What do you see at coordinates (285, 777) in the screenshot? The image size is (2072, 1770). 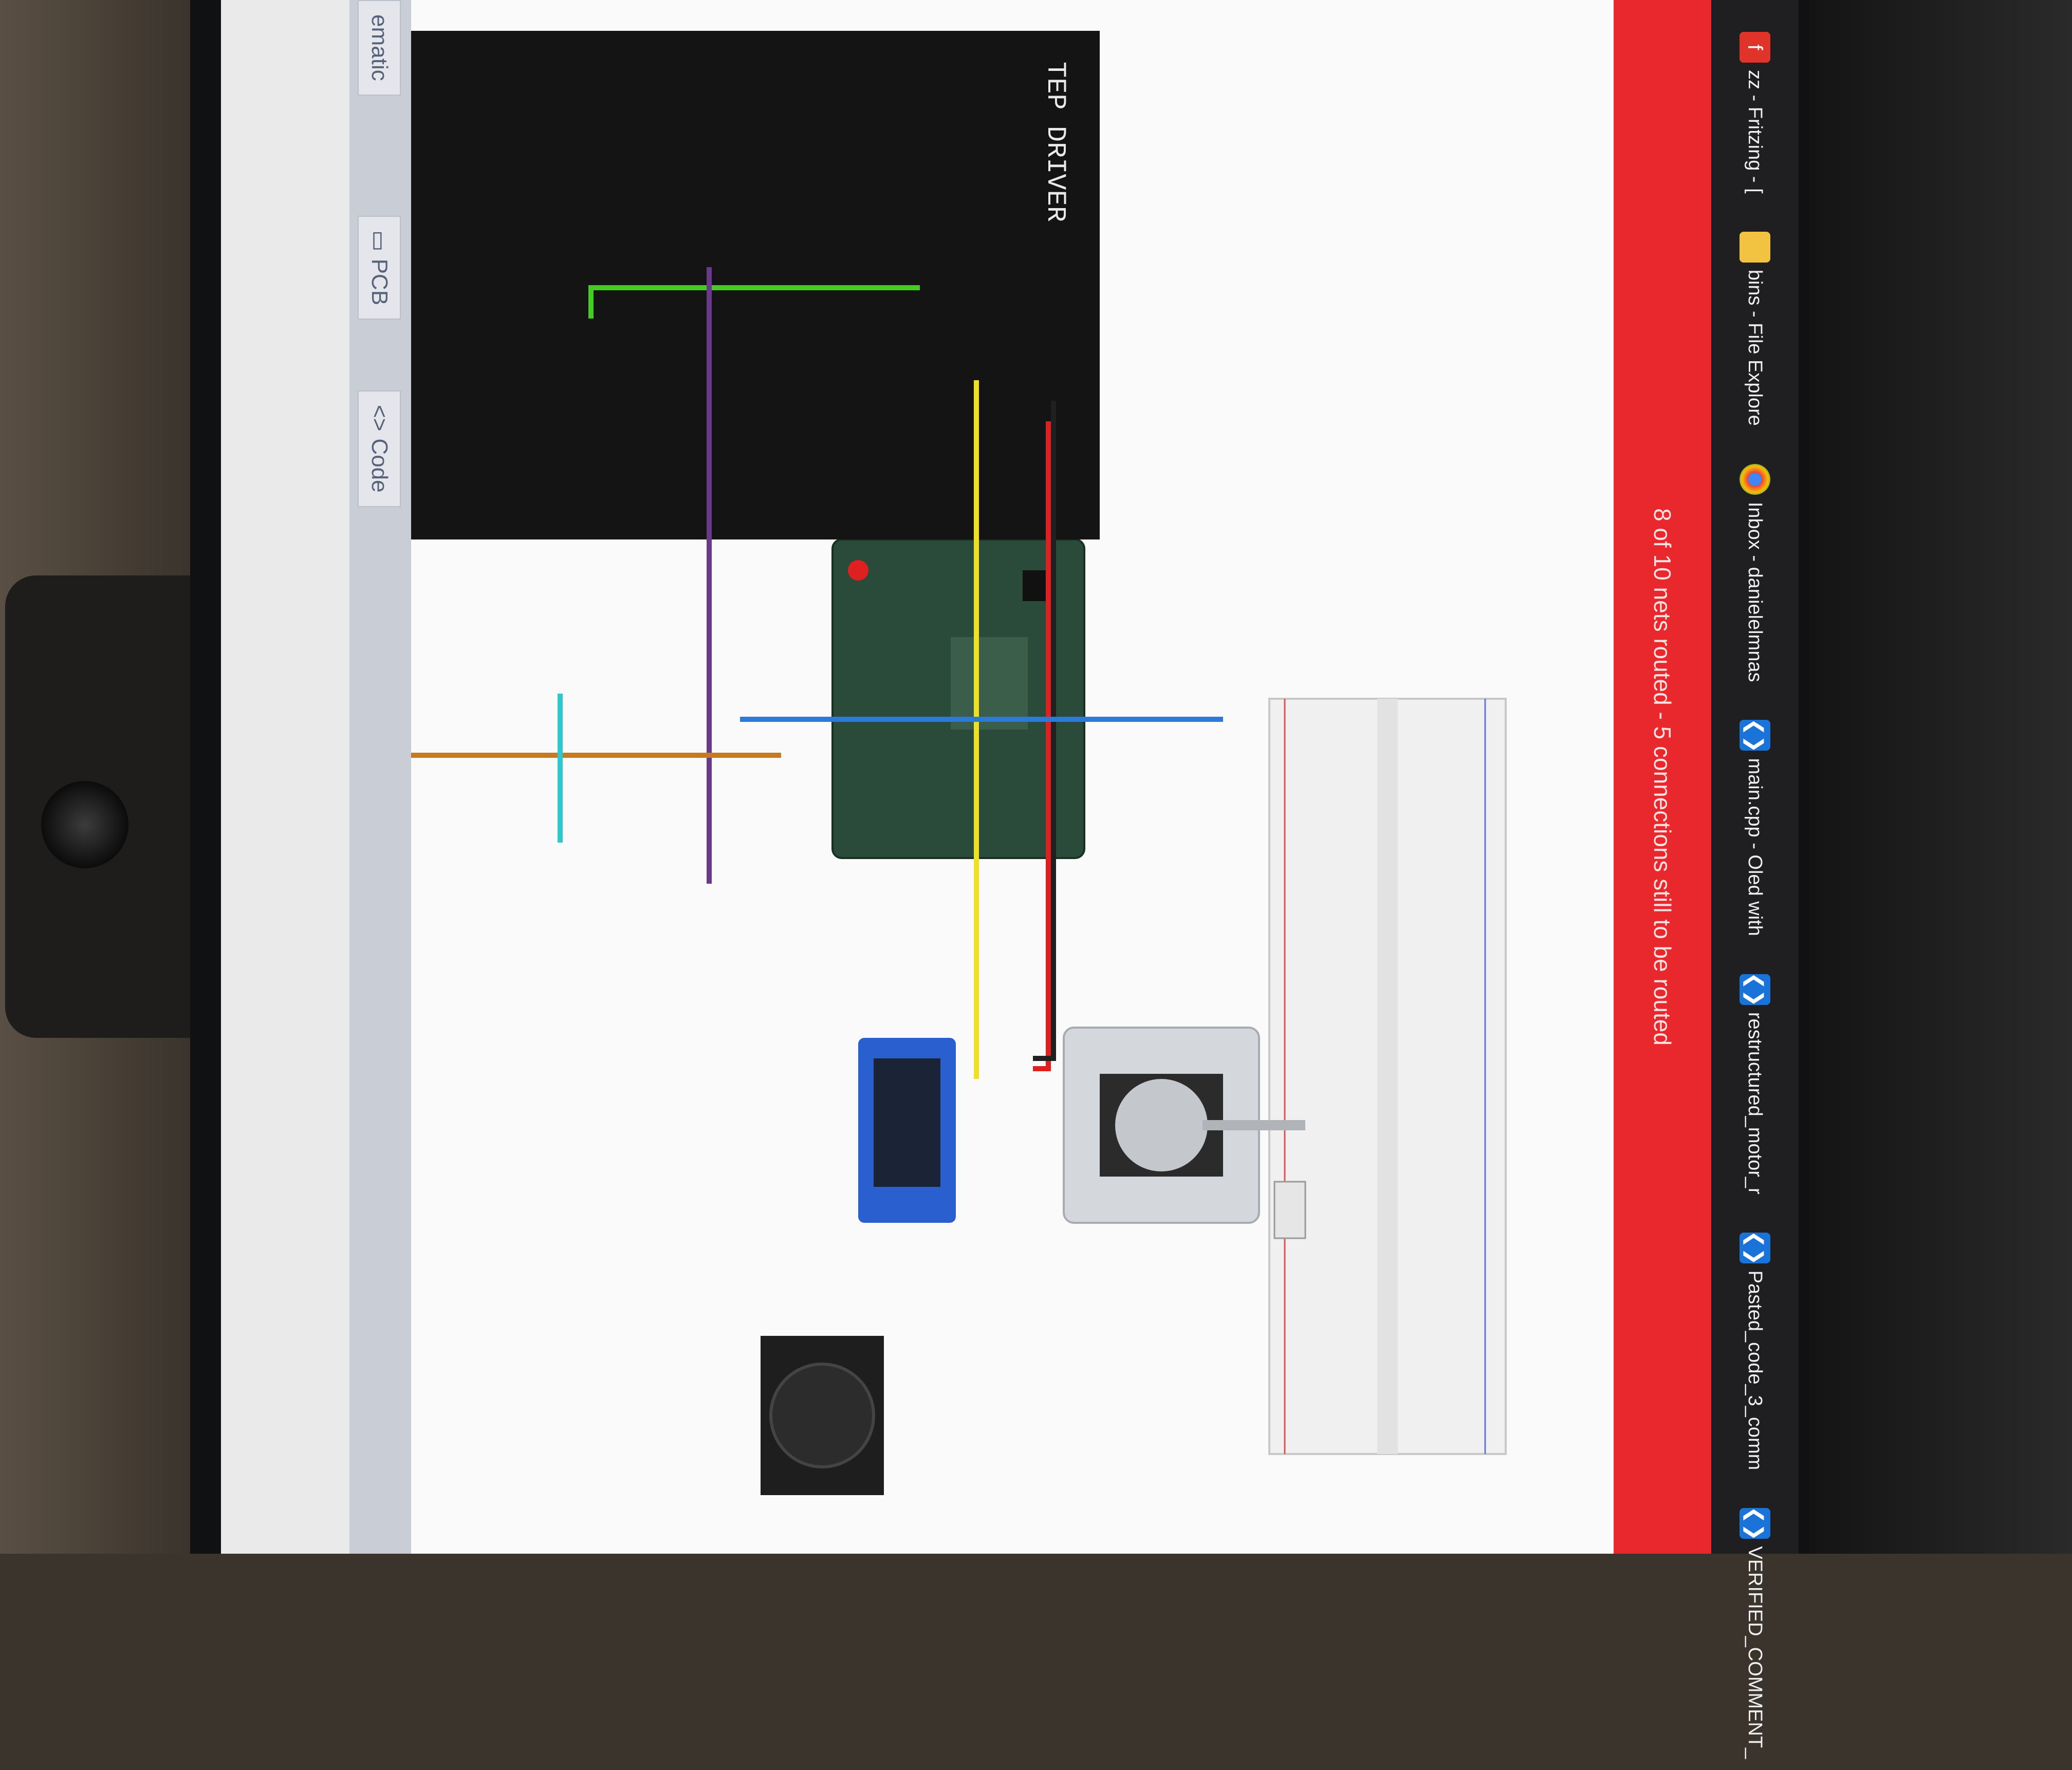 I see `left-panel-gutter` at bounding box center [285, 777].